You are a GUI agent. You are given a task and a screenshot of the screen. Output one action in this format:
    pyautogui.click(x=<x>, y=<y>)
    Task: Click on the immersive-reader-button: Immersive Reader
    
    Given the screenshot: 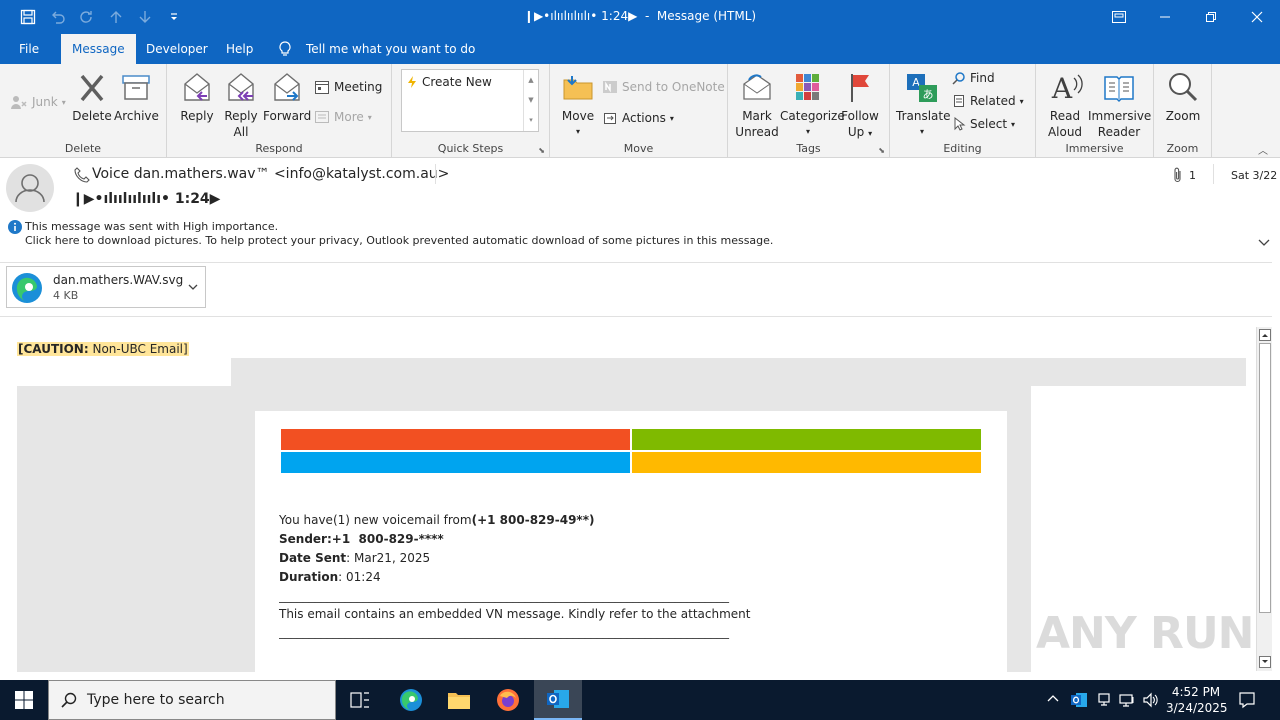 What is the action you would take?
    pyautogui.click(x=1119, y=105)
    